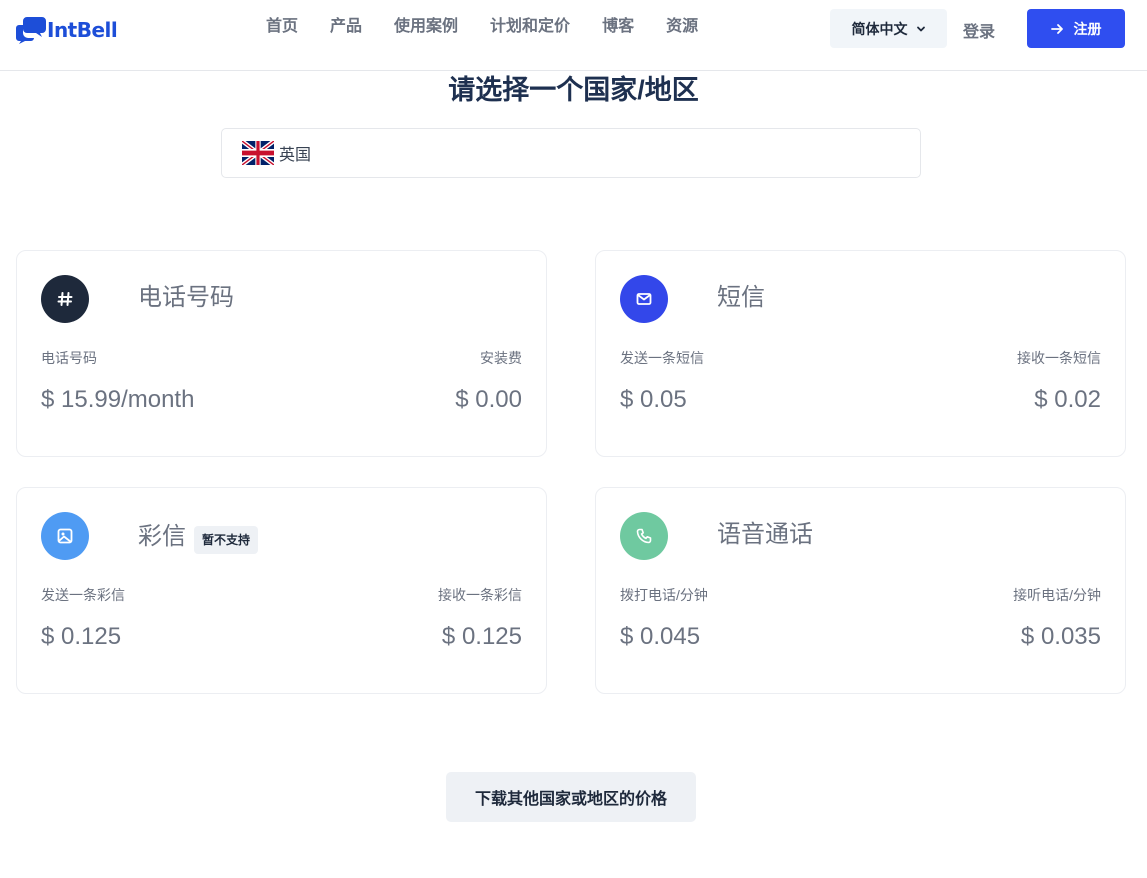 The height and width of the screenshot is (878, 1147). What do you see at coordinates (258, 153) in the screenshot?
I see `uk-flag-icon` at bounding box center [258, 153].